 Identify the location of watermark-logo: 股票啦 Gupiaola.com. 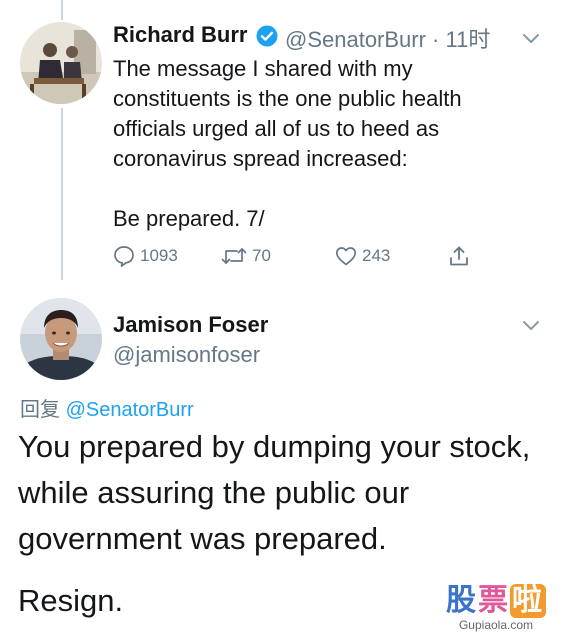
(496, 608).